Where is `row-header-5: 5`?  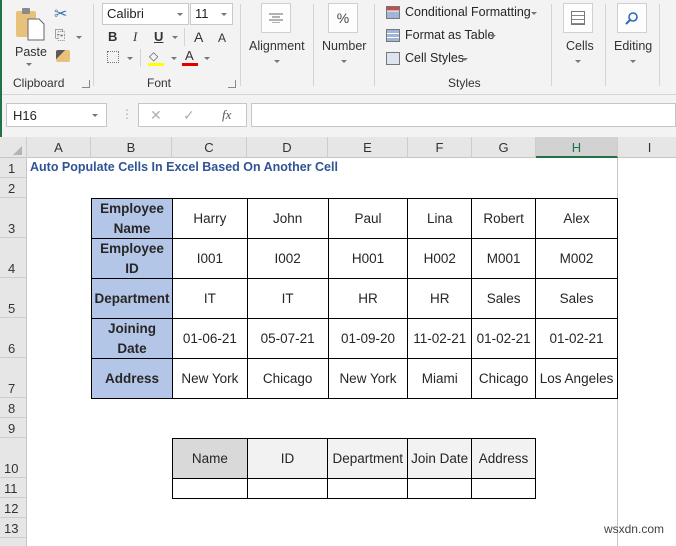
row-header-5: 5 is located at coordinates (13, 298).